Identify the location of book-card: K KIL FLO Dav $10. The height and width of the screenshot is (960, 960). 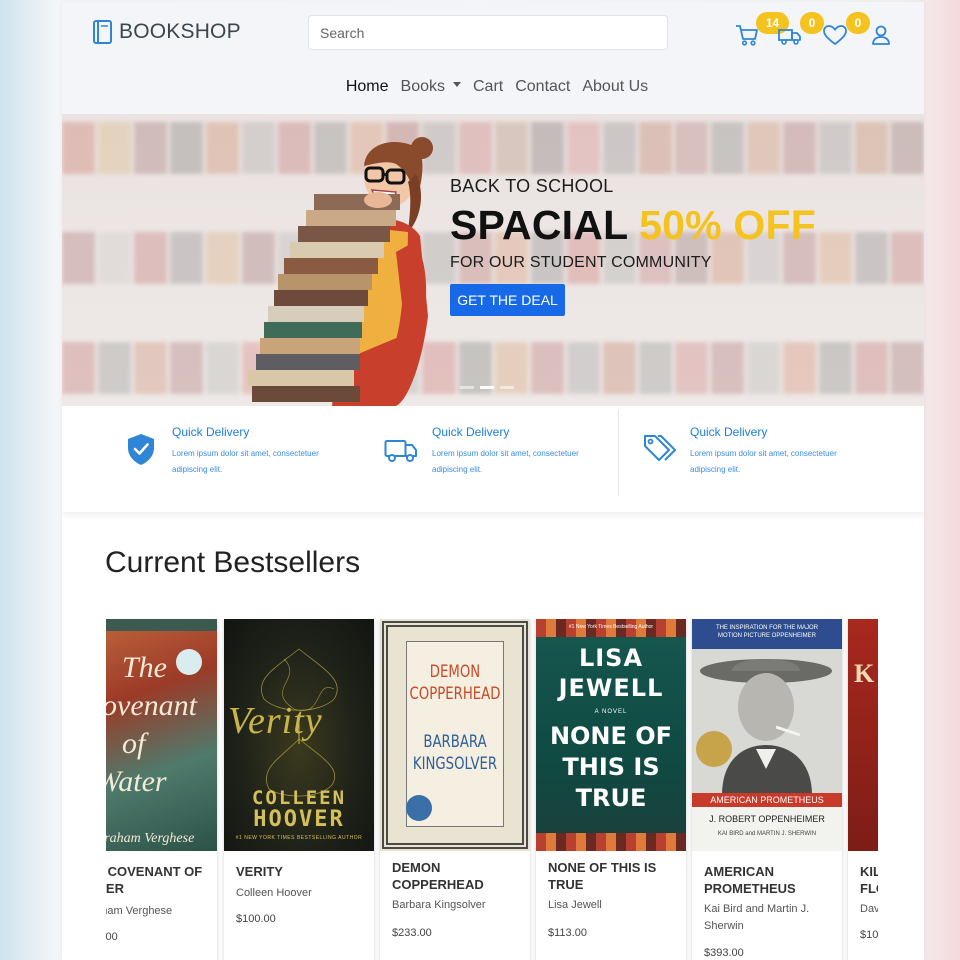
(863, 789).